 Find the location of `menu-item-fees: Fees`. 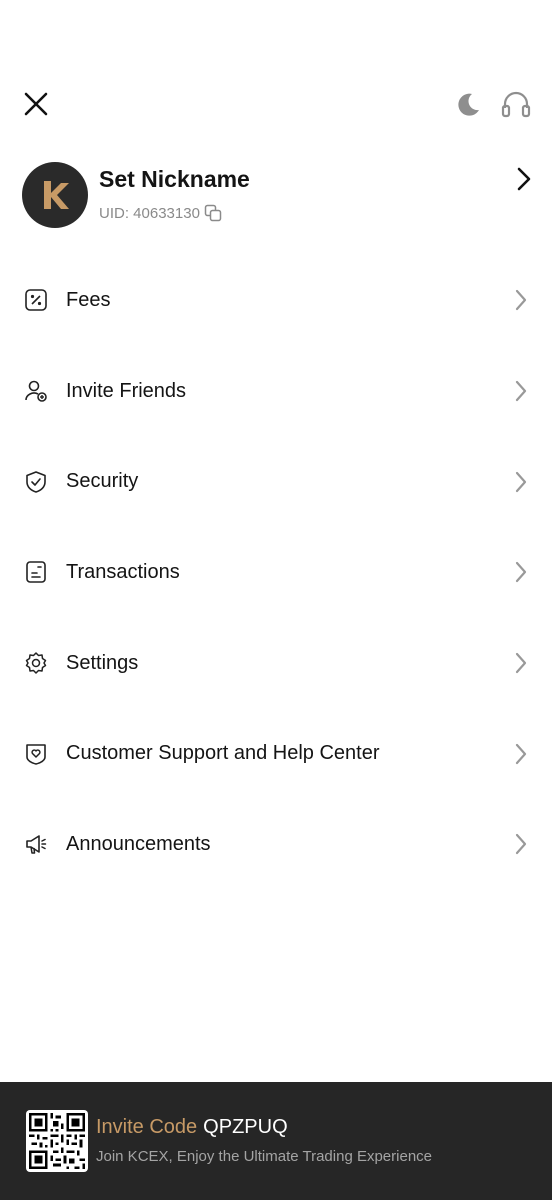

menu-item-fees: Fees is located at coordinates (276, 300).